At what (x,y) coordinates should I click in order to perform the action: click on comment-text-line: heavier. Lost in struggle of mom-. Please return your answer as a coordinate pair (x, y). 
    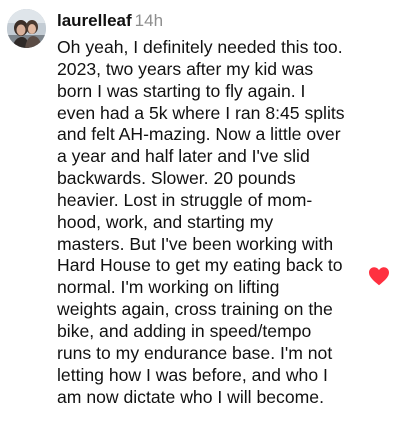
    Looking at the image, I should click on (185, 199).